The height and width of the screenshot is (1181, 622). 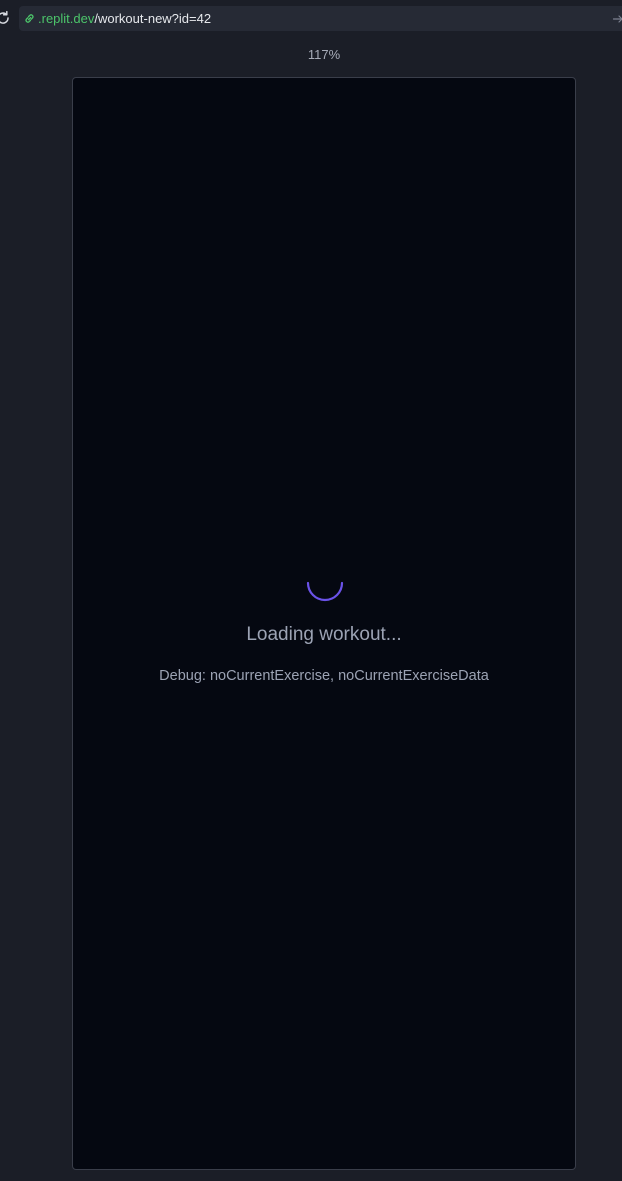 What do you see at coordinates (325, 591) in the screenshot?
I see `loading-spinner` at bounding box center [325, 591].